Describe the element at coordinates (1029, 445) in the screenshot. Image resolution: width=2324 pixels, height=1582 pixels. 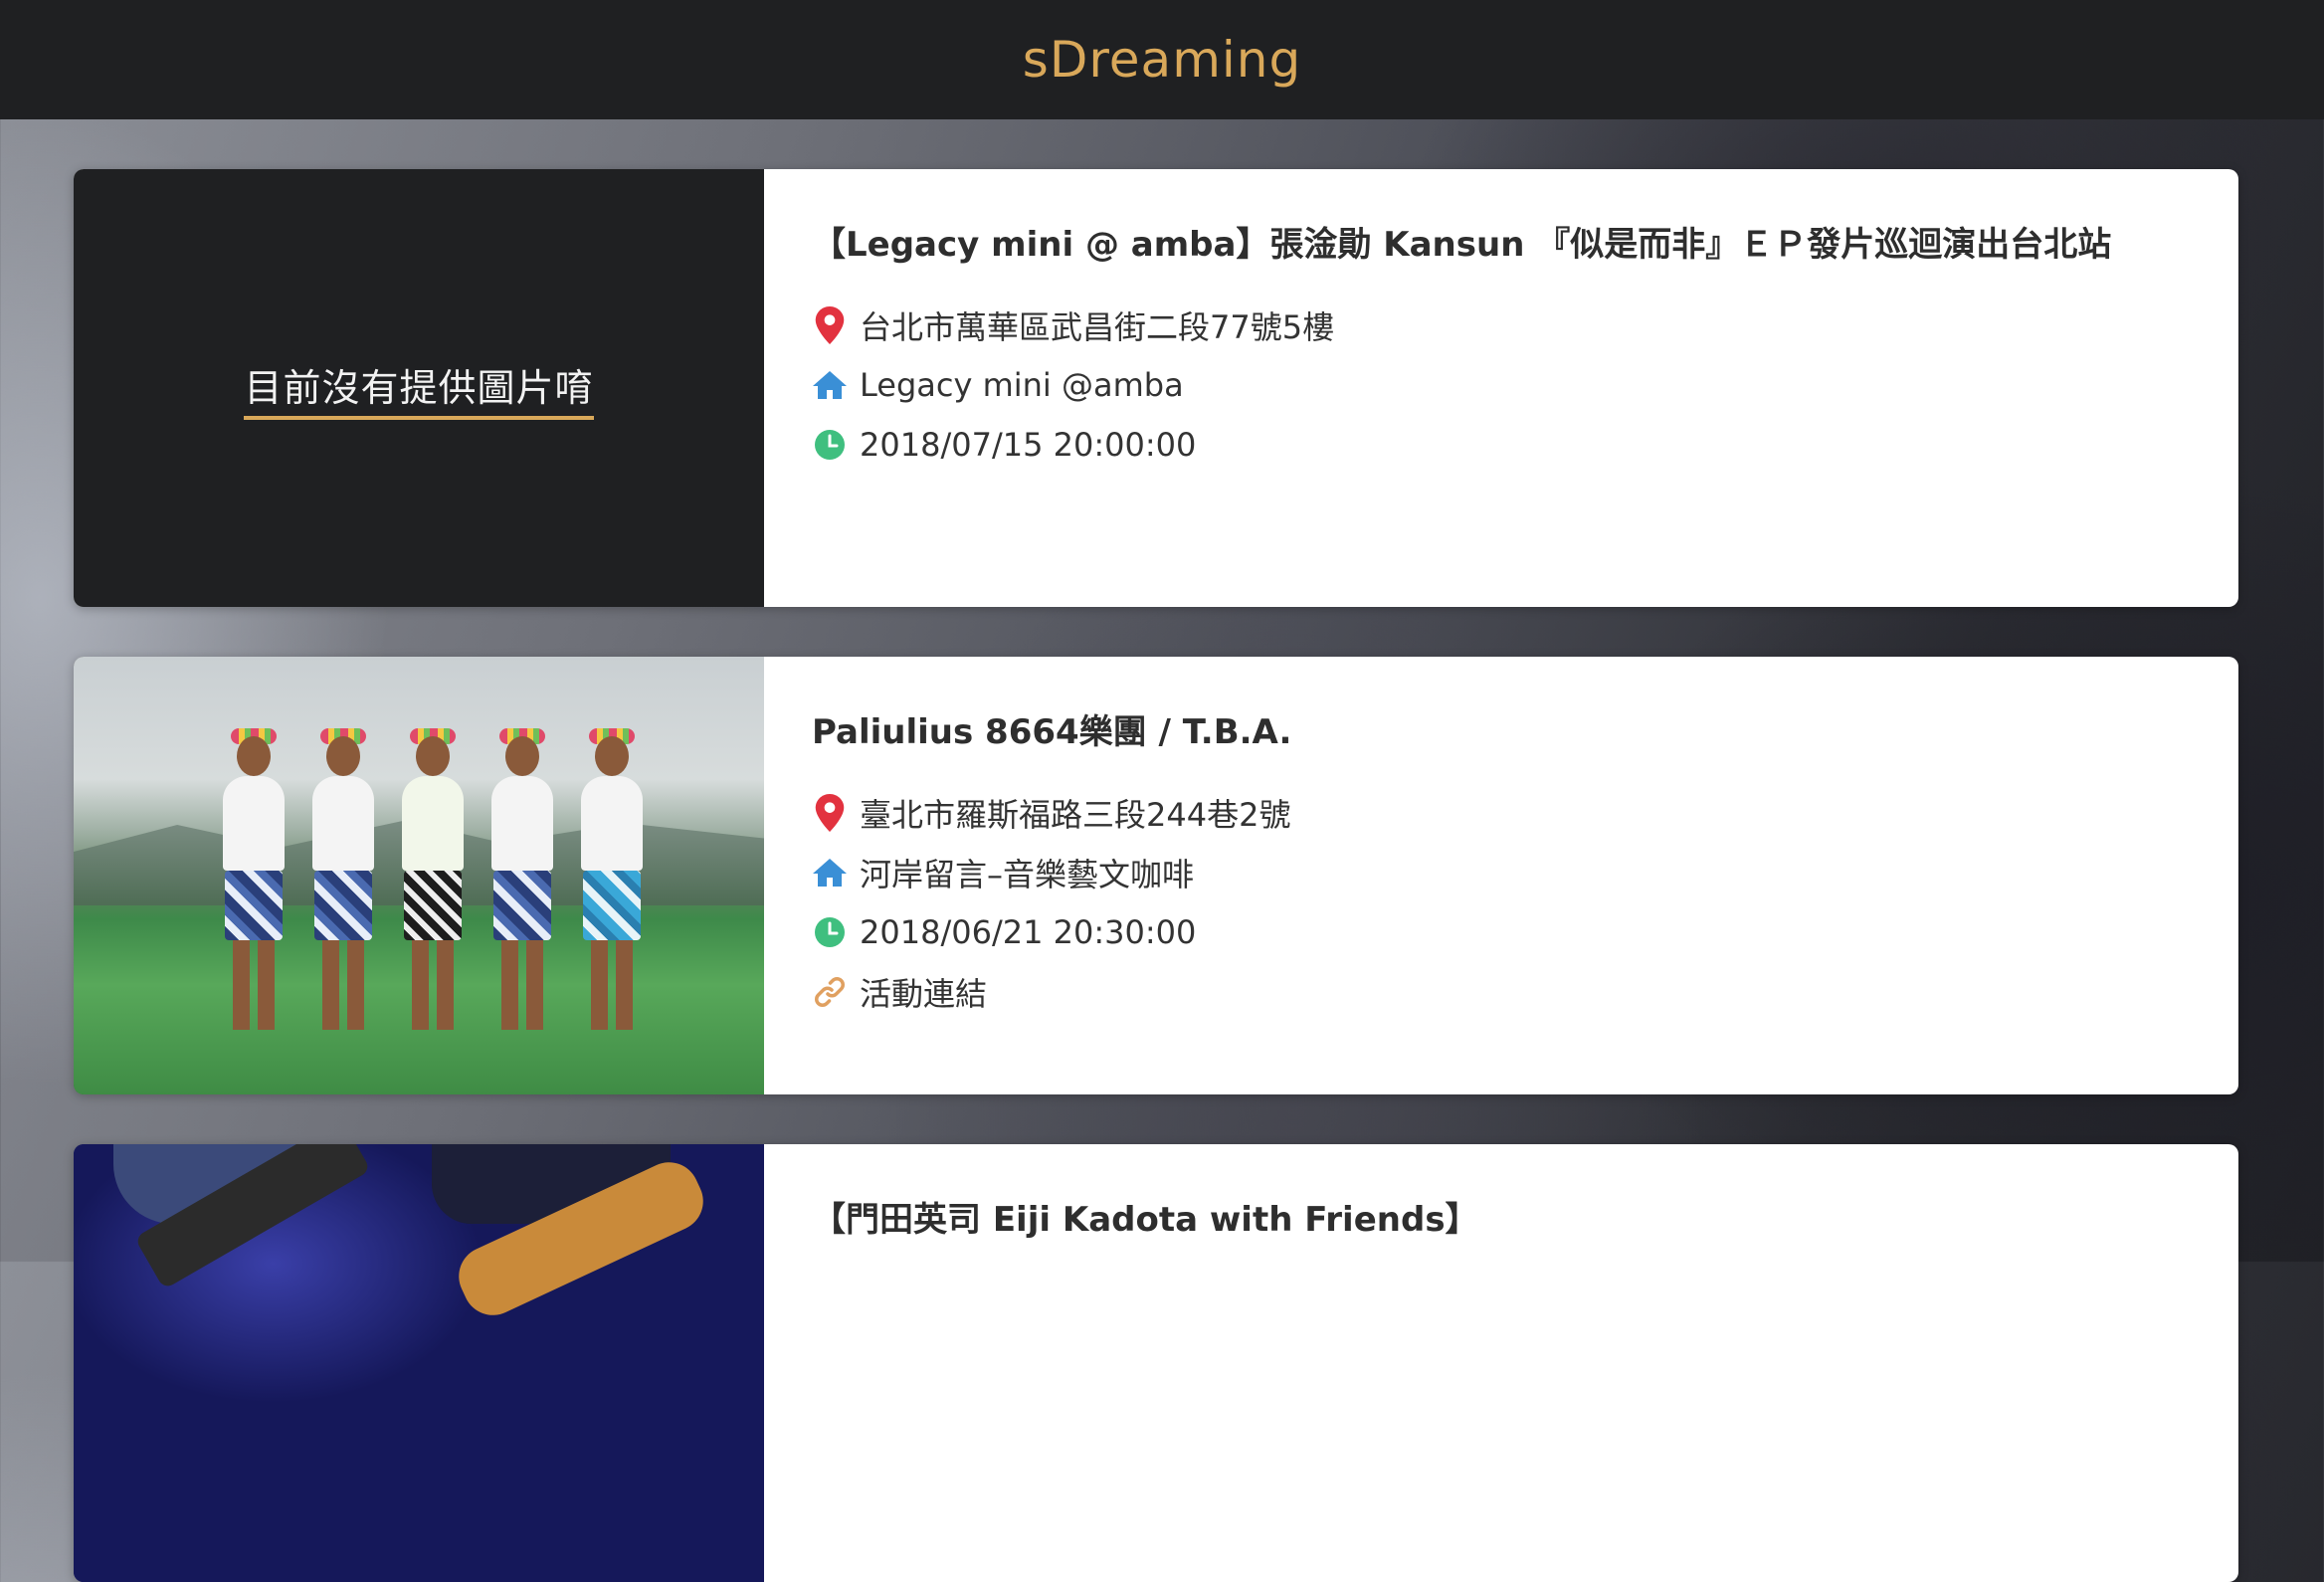
I see `event-datetime: 2018/07/15 20:00:00` at that location.